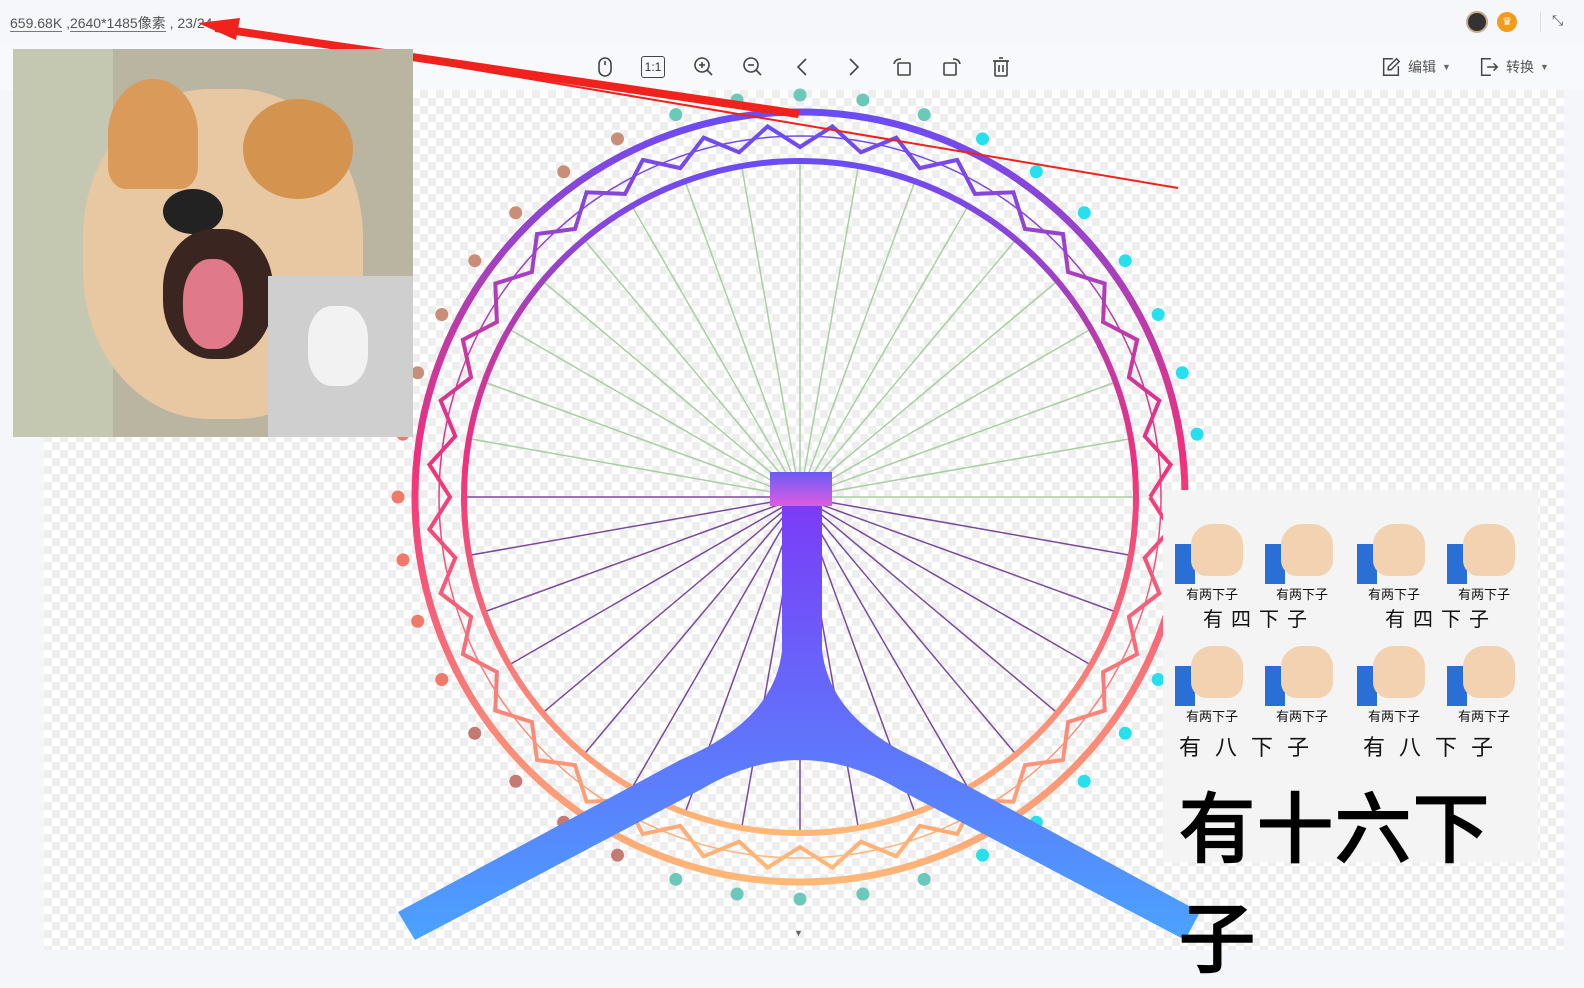  Describe the element at coordinates (798, 933) in the screenshot. I see `scroll-down-icon: ▼` at that location.